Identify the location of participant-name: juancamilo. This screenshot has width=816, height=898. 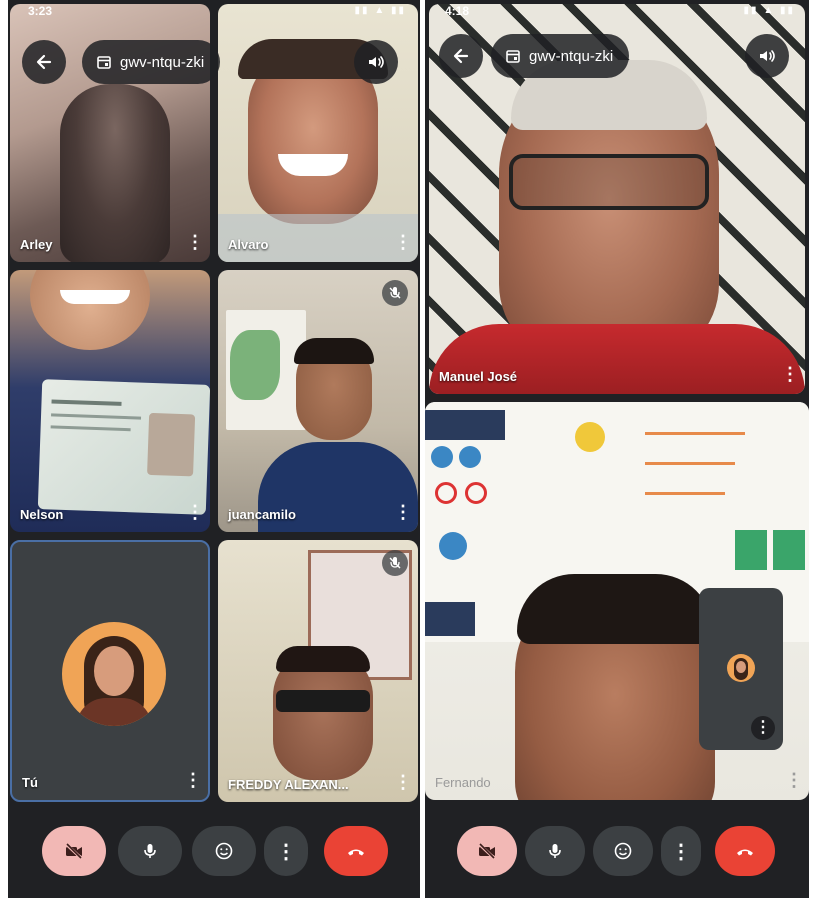
(262, 514).